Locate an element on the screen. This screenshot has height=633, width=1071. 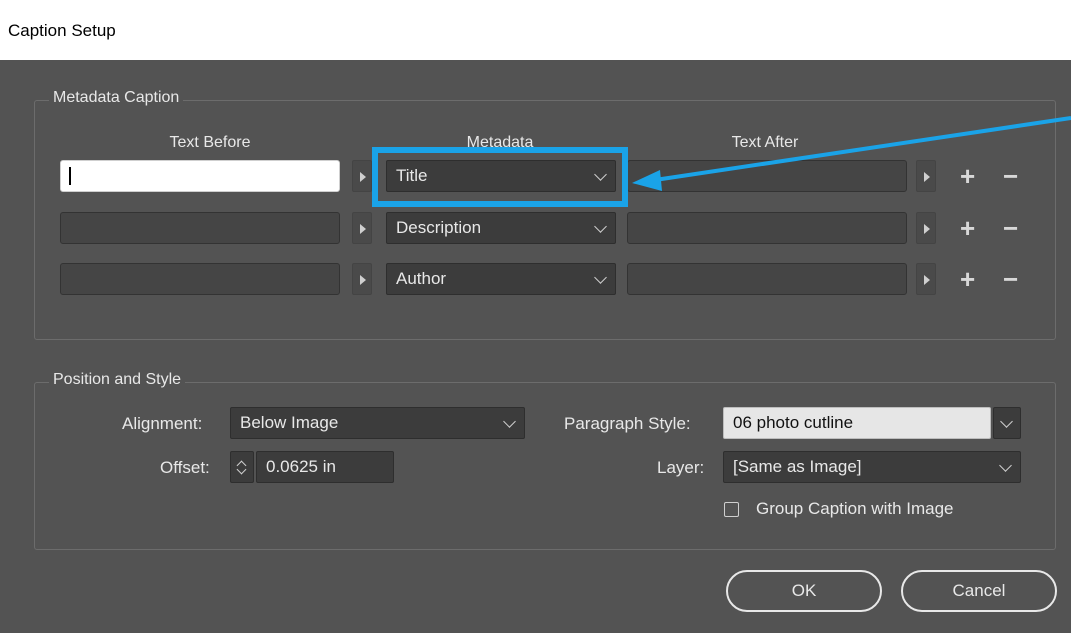
cancel-button: Cancel is located at coordinates (979, 591).